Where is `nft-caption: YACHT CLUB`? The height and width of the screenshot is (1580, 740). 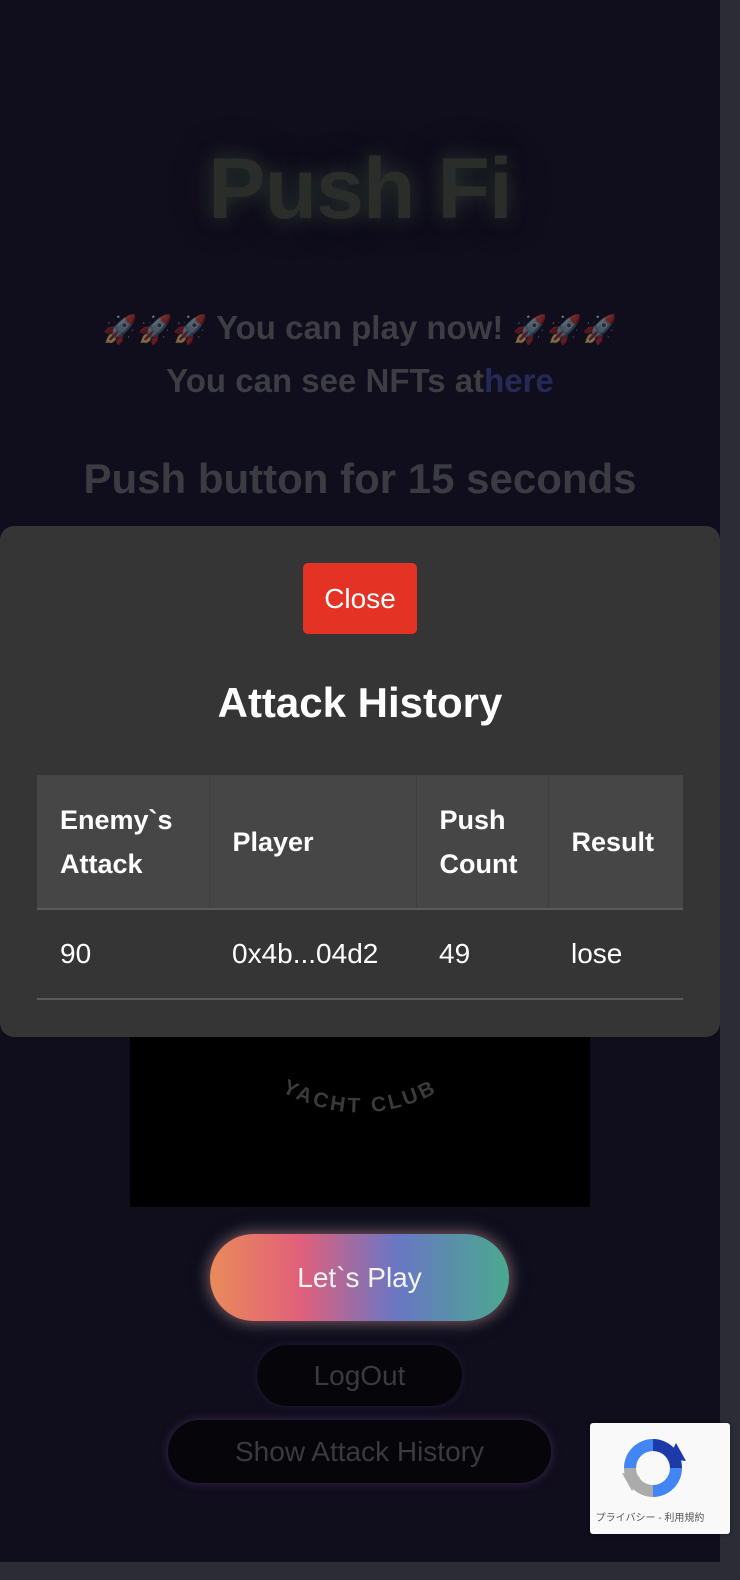 nft-caption: YACHT CLUB is located at coordinates (358, 1096).